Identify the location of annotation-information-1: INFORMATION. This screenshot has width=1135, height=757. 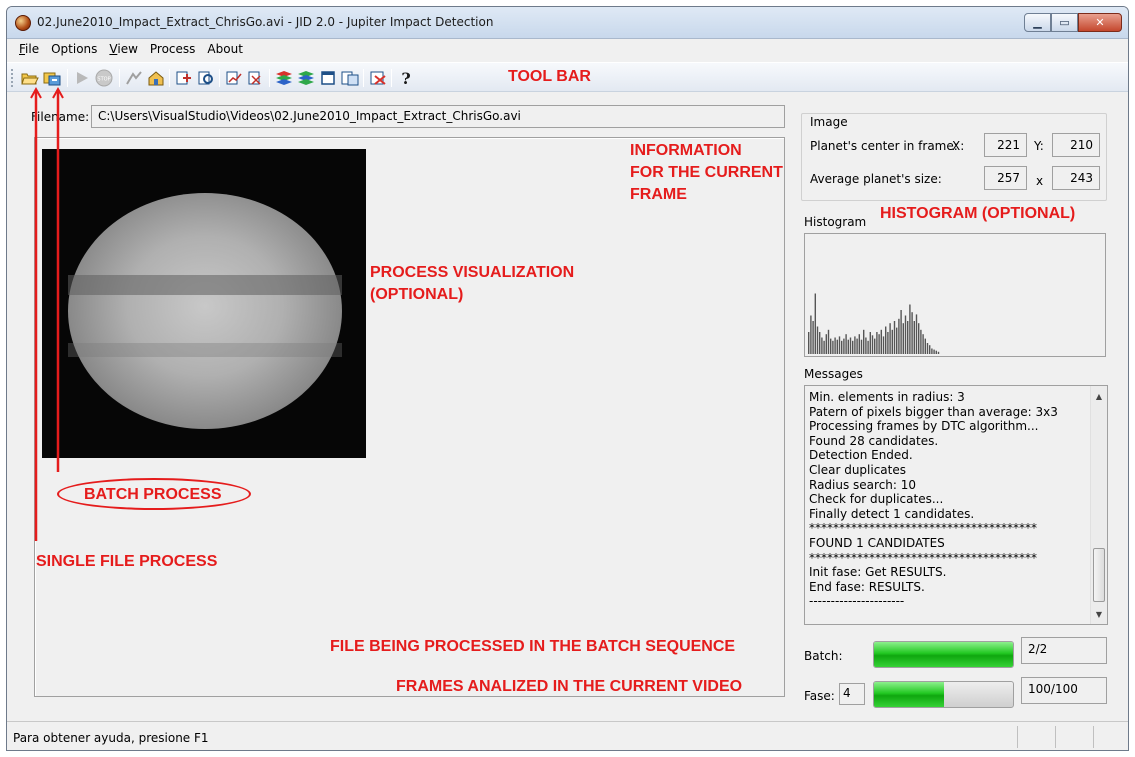
(686, 150).